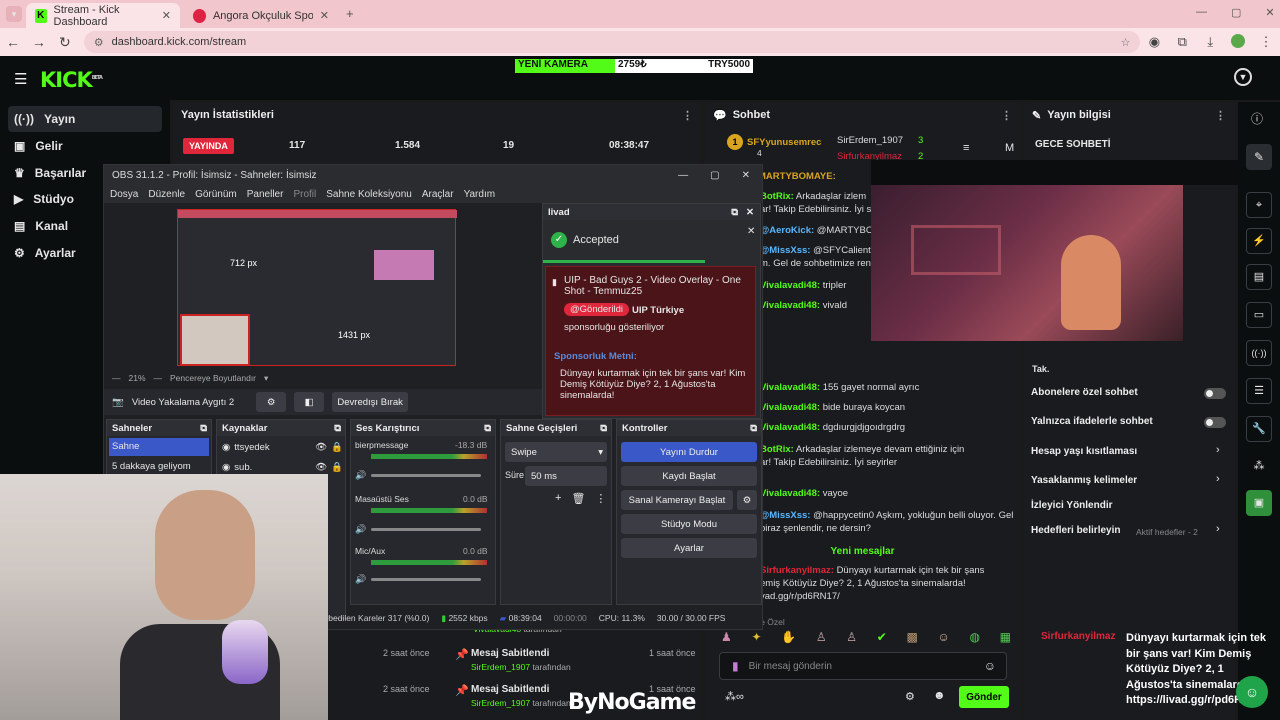  Describe the element at coordinates (159, 447) in the screenshot. I see `scene-item: Sahne` at that location.